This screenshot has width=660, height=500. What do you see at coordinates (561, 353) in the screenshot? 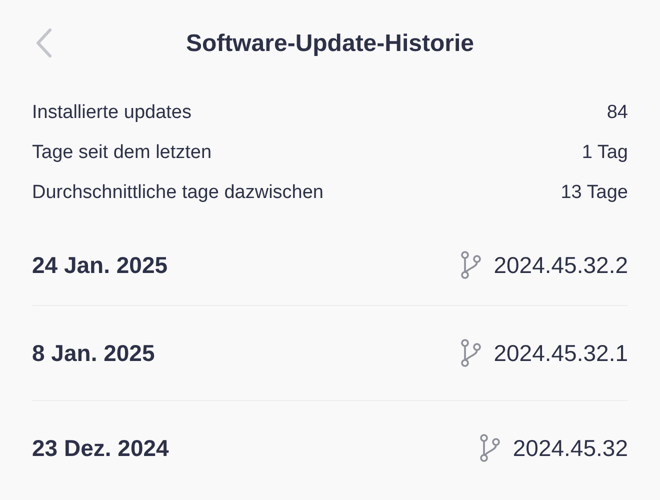
I see `version-number: 2024.45.32.1` at bounding box center [561, 353].